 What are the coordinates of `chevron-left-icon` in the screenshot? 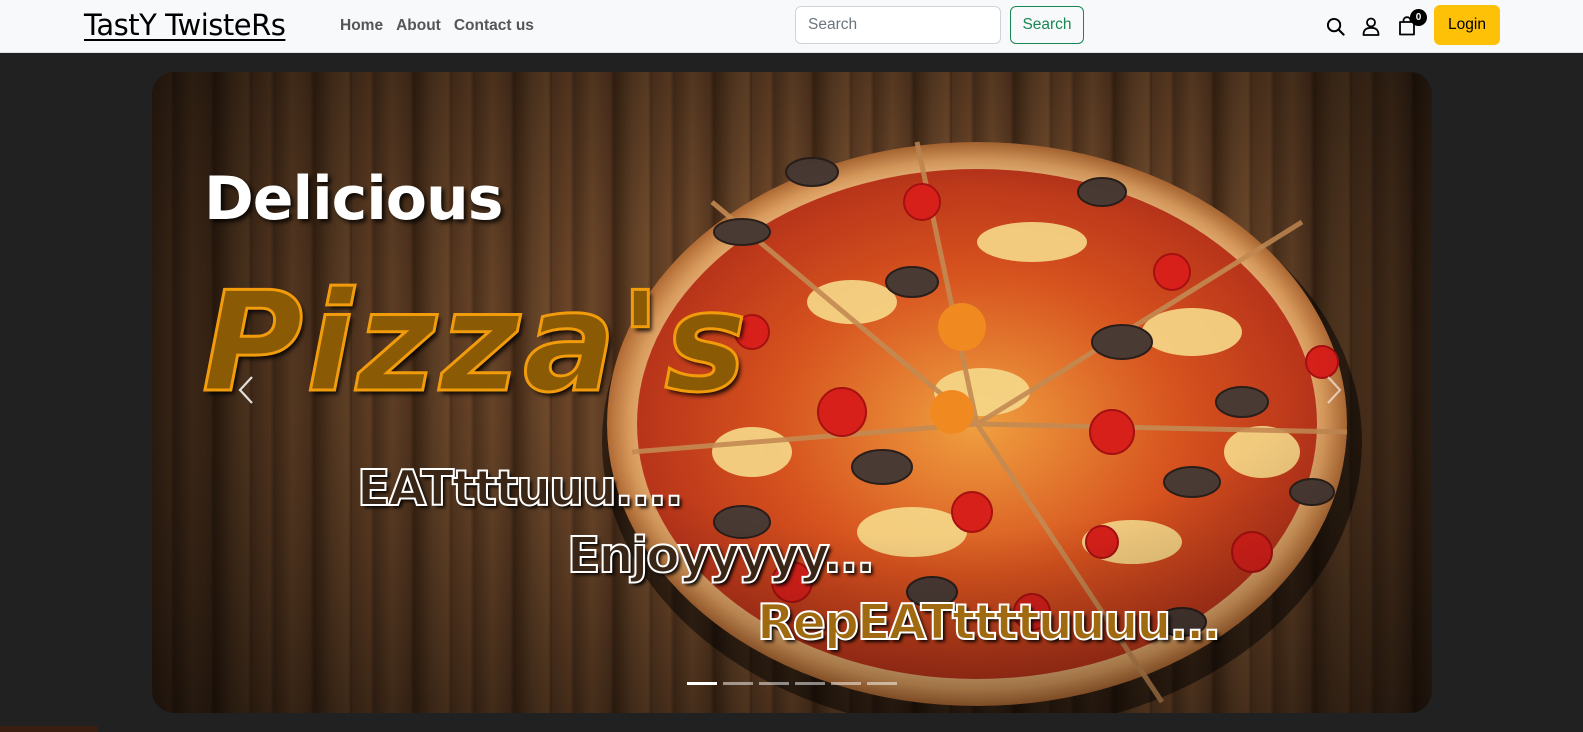 It's located at (245, 390).